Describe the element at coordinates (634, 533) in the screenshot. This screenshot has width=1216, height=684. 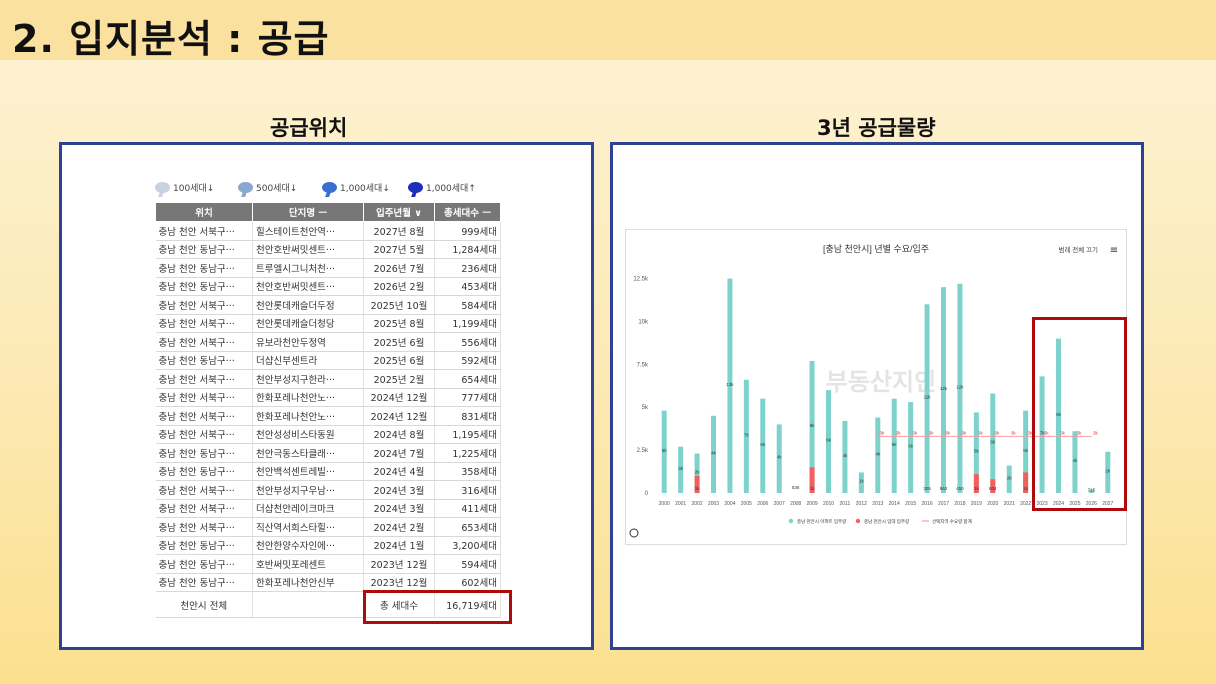
I see `logo-icon` at that location.